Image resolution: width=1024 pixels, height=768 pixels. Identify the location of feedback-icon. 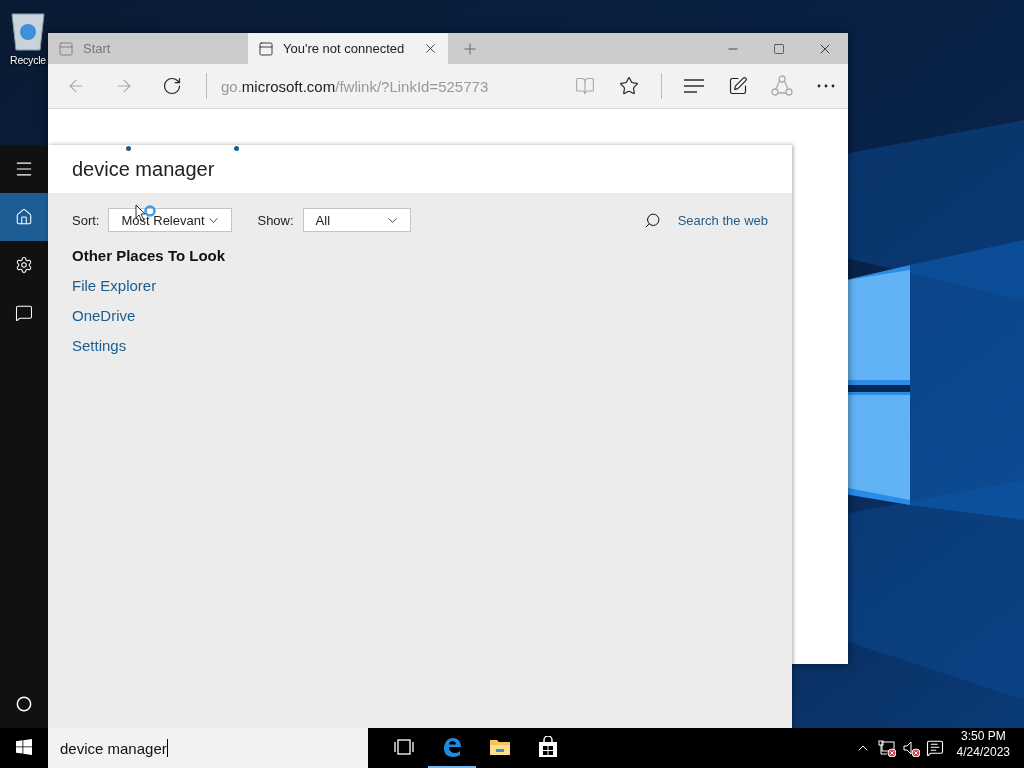
(24, 313).